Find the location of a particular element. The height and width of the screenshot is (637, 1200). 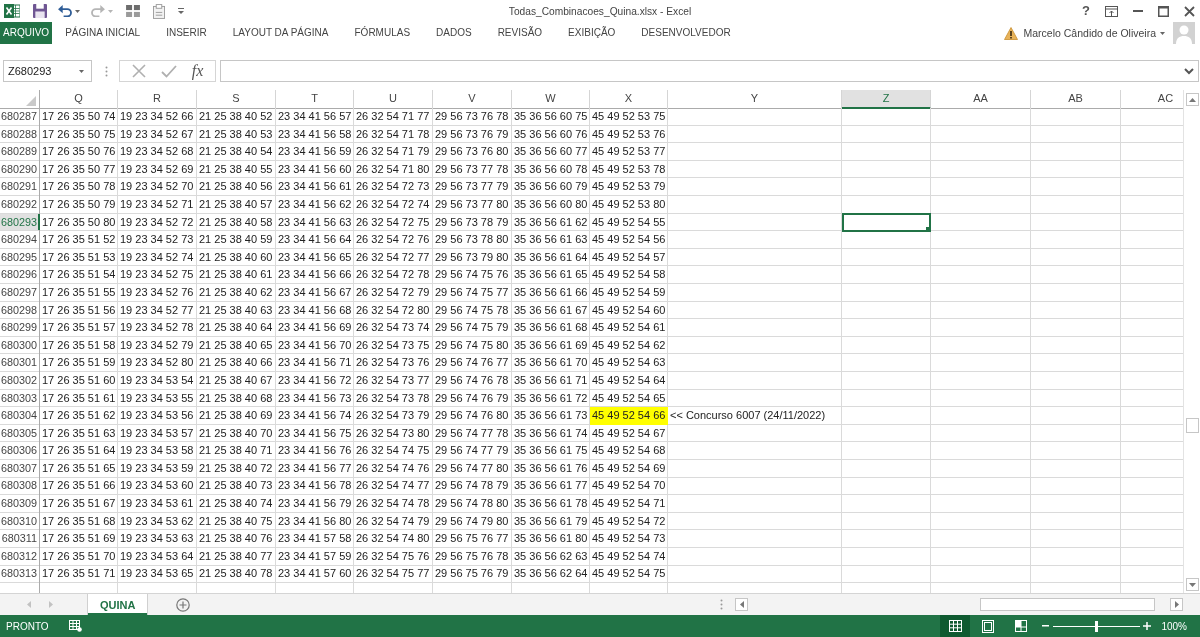

scroll-down-button is located at coordinates (1192, 584).